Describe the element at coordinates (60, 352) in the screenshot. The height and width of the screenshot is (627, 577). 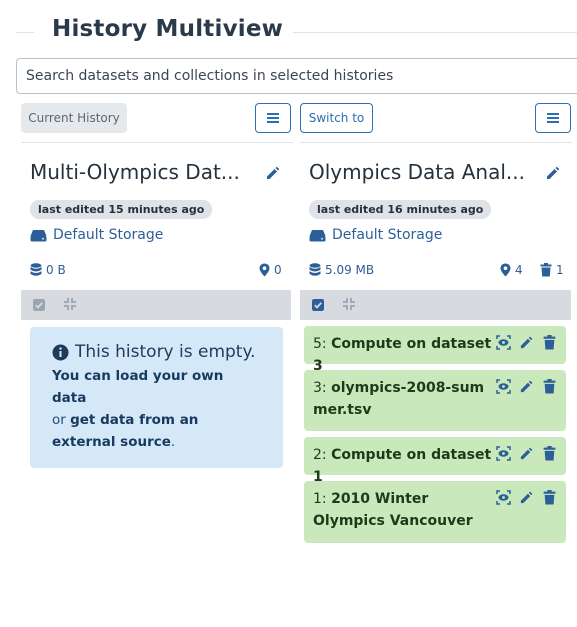
I see `info-circle-icon` at that location.